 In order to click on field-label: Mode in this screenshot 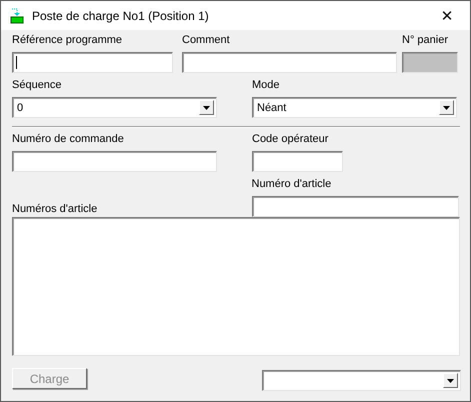, I will do `click(266, 86)`.